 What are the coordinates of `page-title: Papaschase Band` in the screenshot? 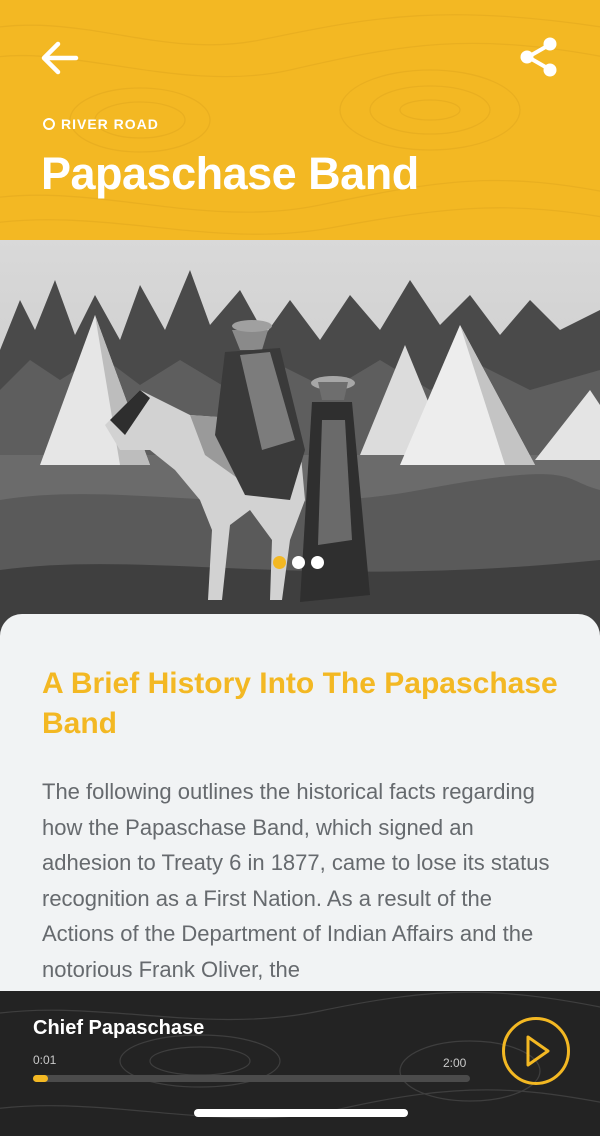 It's located at (230, 173).